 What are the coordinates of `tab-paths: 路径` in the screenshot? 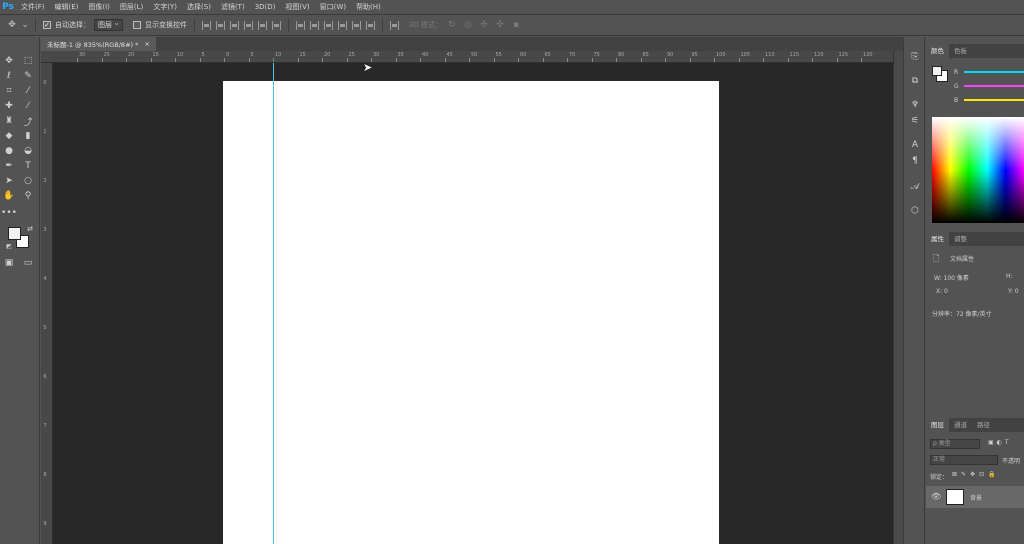 It's located at (983, 425).